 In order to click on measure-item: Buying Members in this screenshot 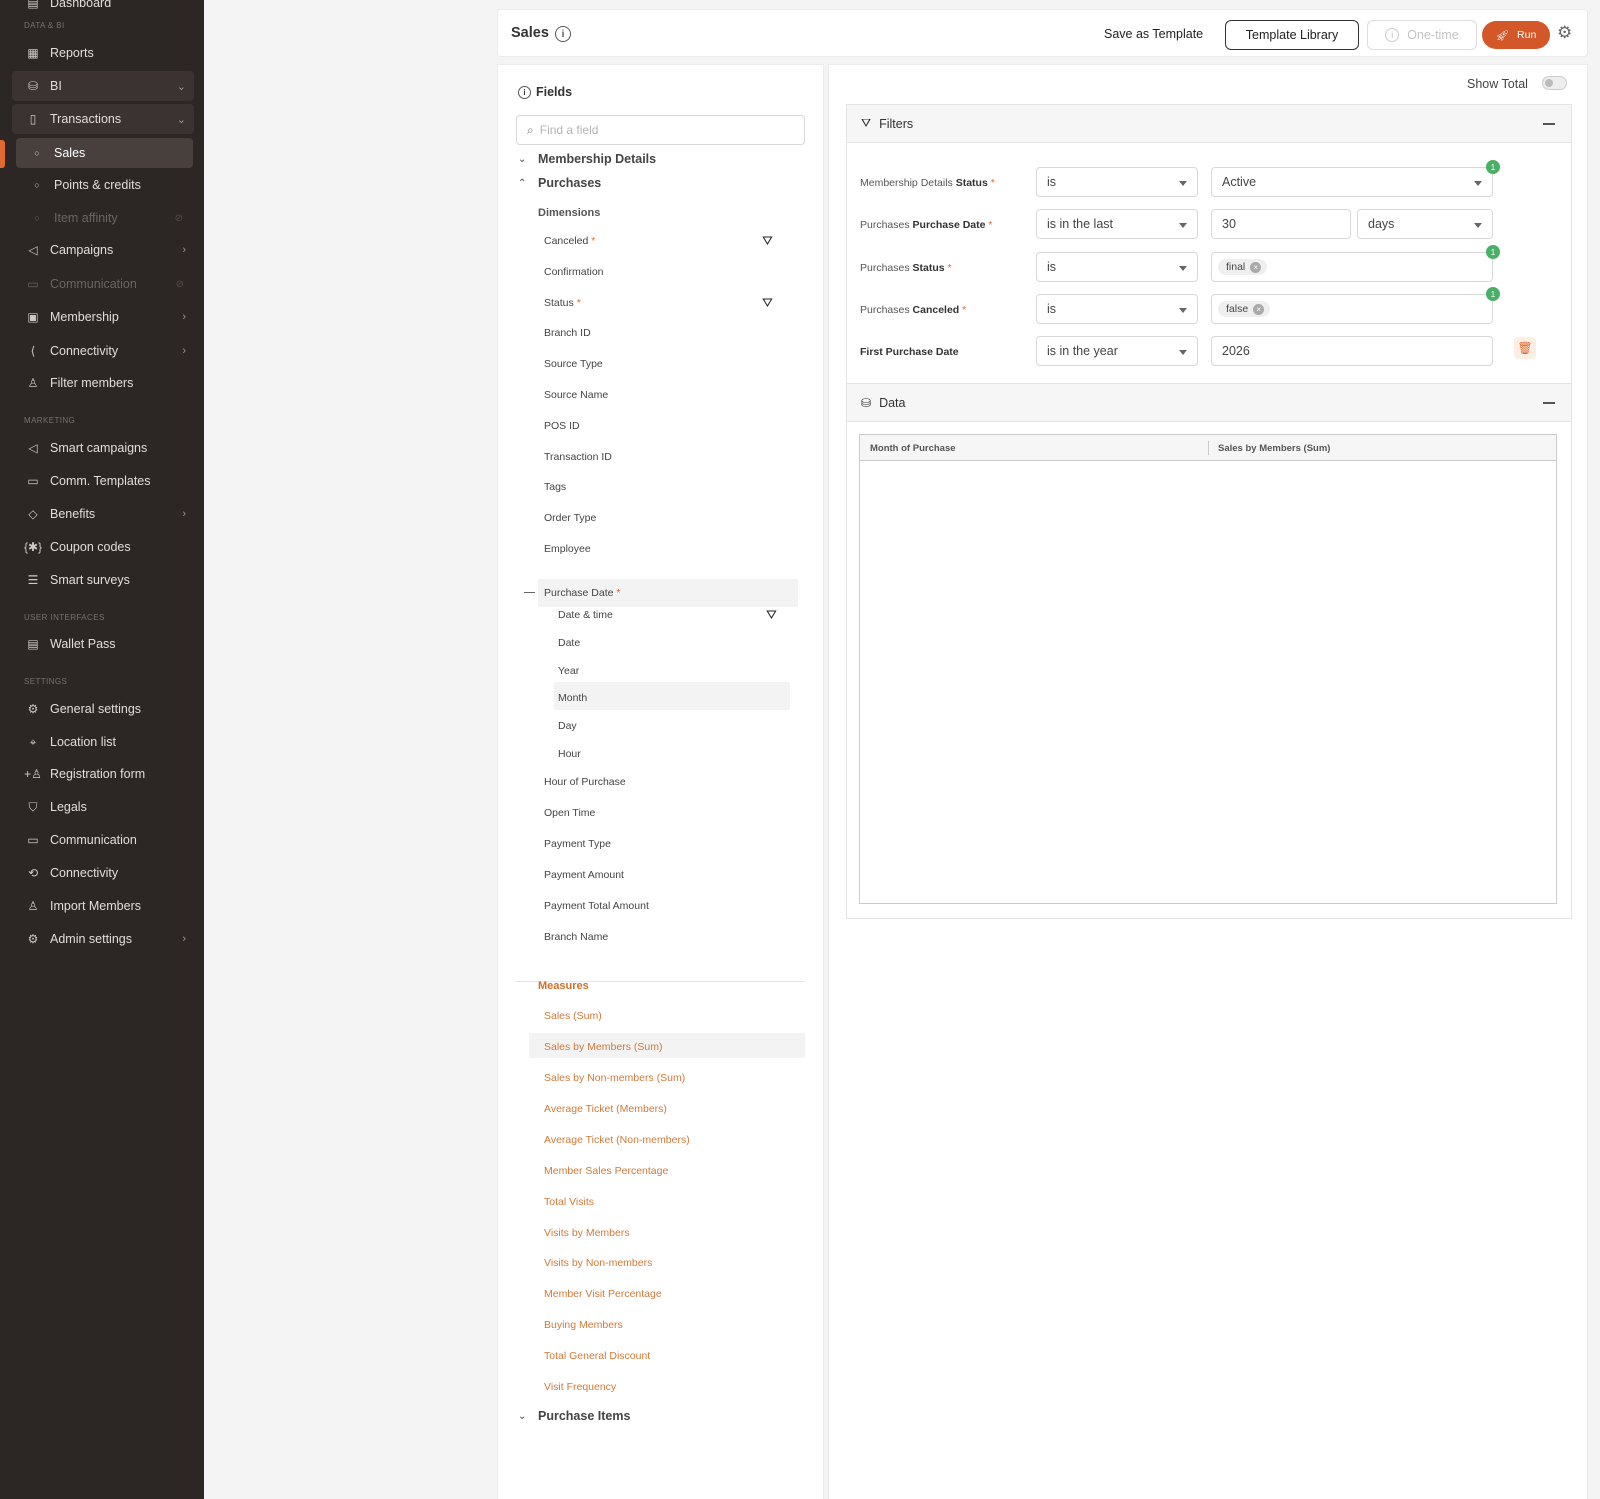, I will do `click(583, 1325)`.